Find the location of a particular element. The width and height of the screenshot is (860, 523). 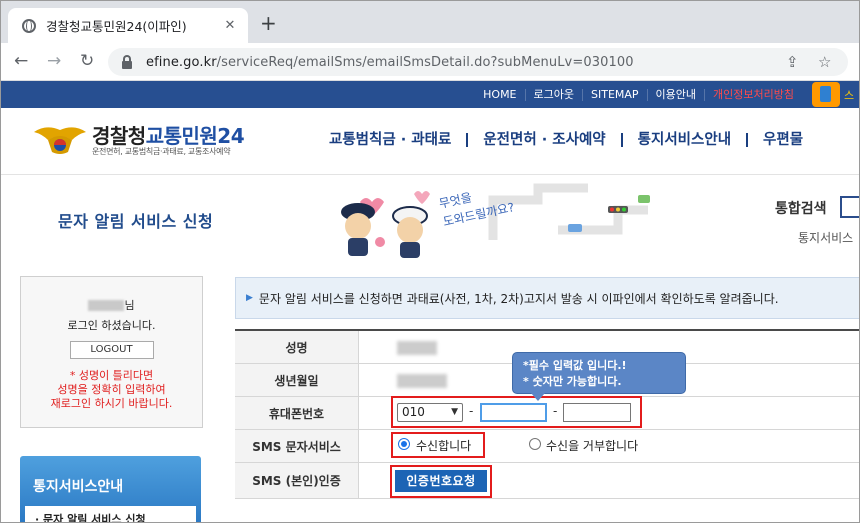

label-sms-service: SMS 문자서비스 is located at coordinates (297, 446).